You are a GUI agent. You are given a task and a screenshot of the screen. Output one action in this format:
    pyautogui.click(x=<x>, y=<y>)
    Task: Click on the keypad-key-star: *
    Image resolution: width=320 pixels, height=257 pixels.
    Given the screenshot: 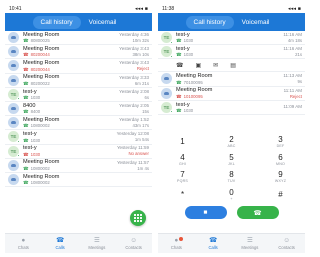 What is the action you would take?
    pyautogui.click(x=182, y=195)
    